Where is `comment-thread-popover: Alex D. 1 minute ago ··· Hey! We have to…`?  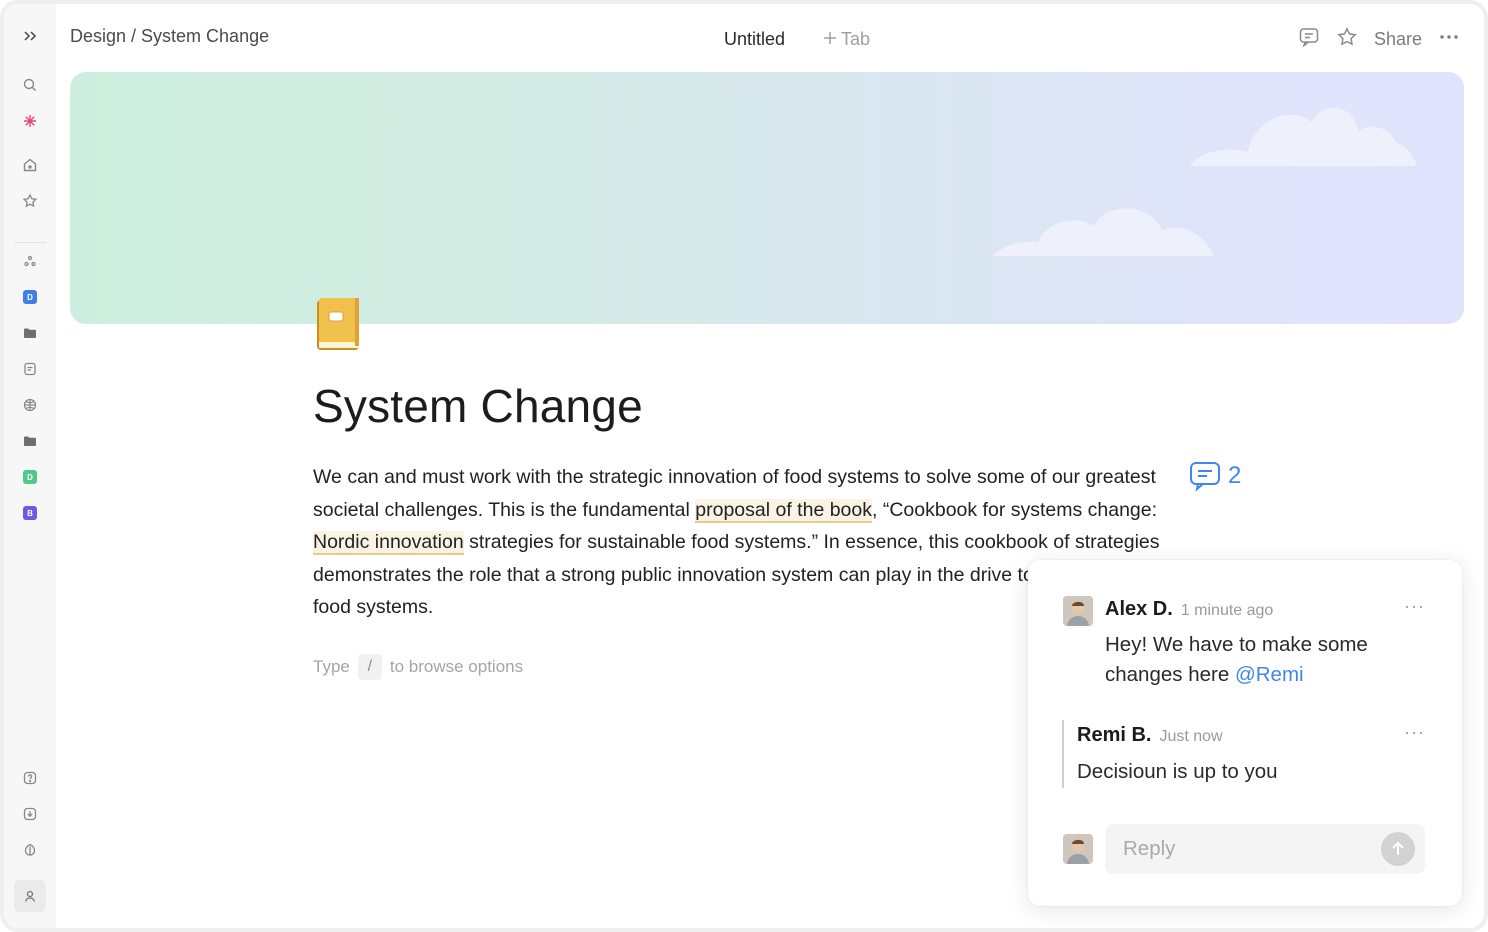 comment-thread-popover: Alex D. 1 minute ago ··· Hey! We have to… is located at coordinates (1245, 733).